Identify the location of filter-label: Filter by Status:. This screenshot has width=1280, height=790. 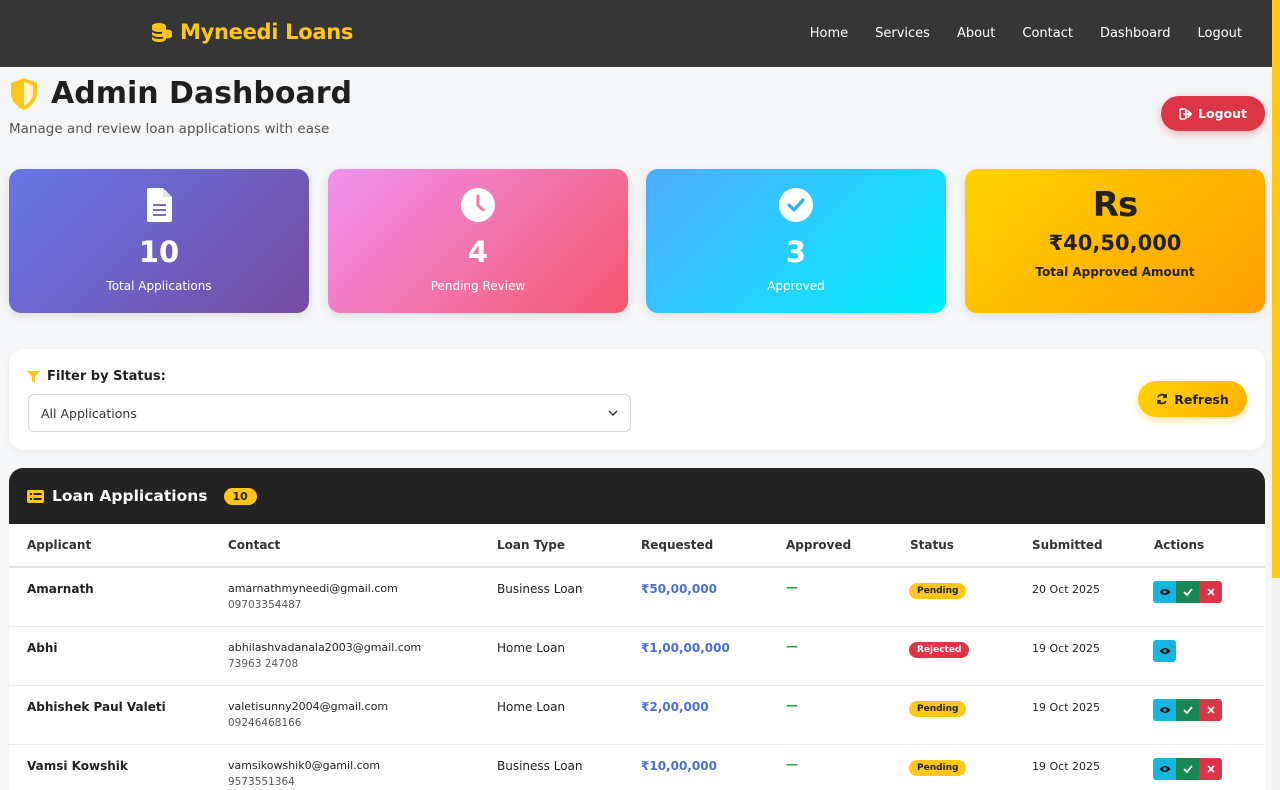
(96, 376).